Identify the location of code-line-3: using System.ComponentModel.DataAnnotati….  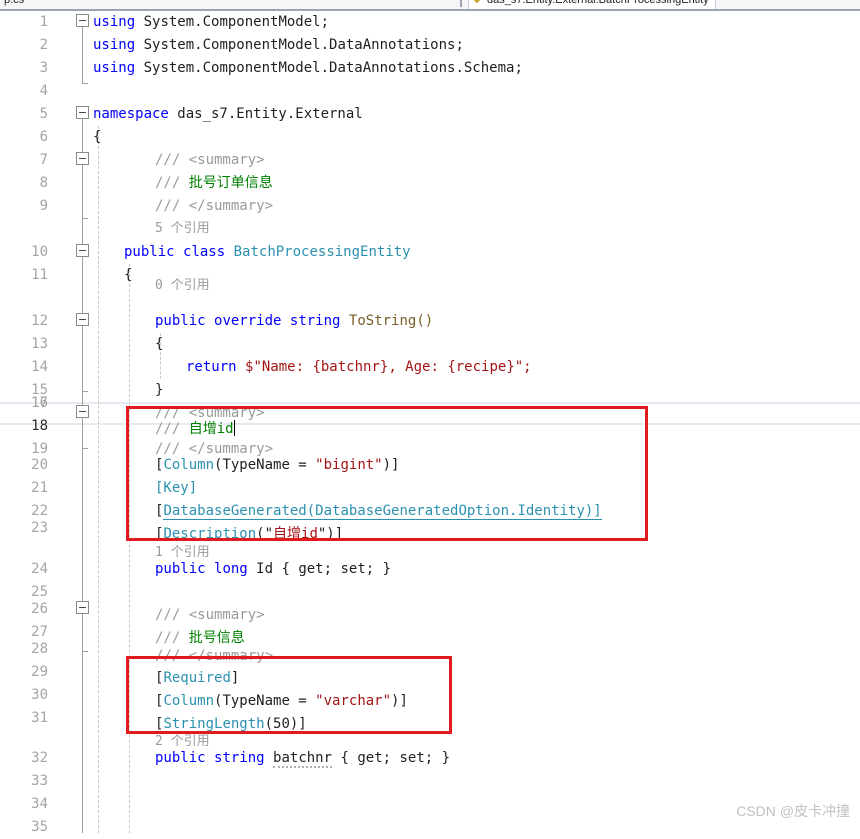
(308, 68).